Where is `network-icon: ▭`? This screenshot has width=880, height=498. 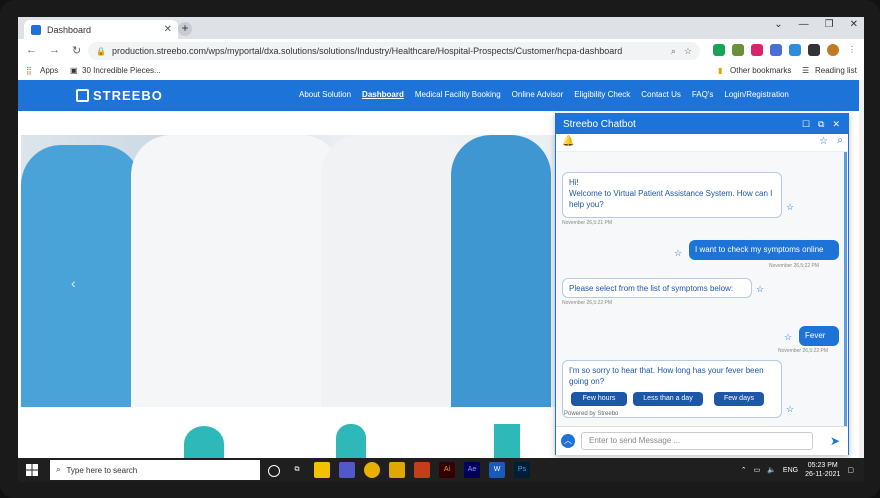 network-icon: ▭ is located at coordinates (757, 470).